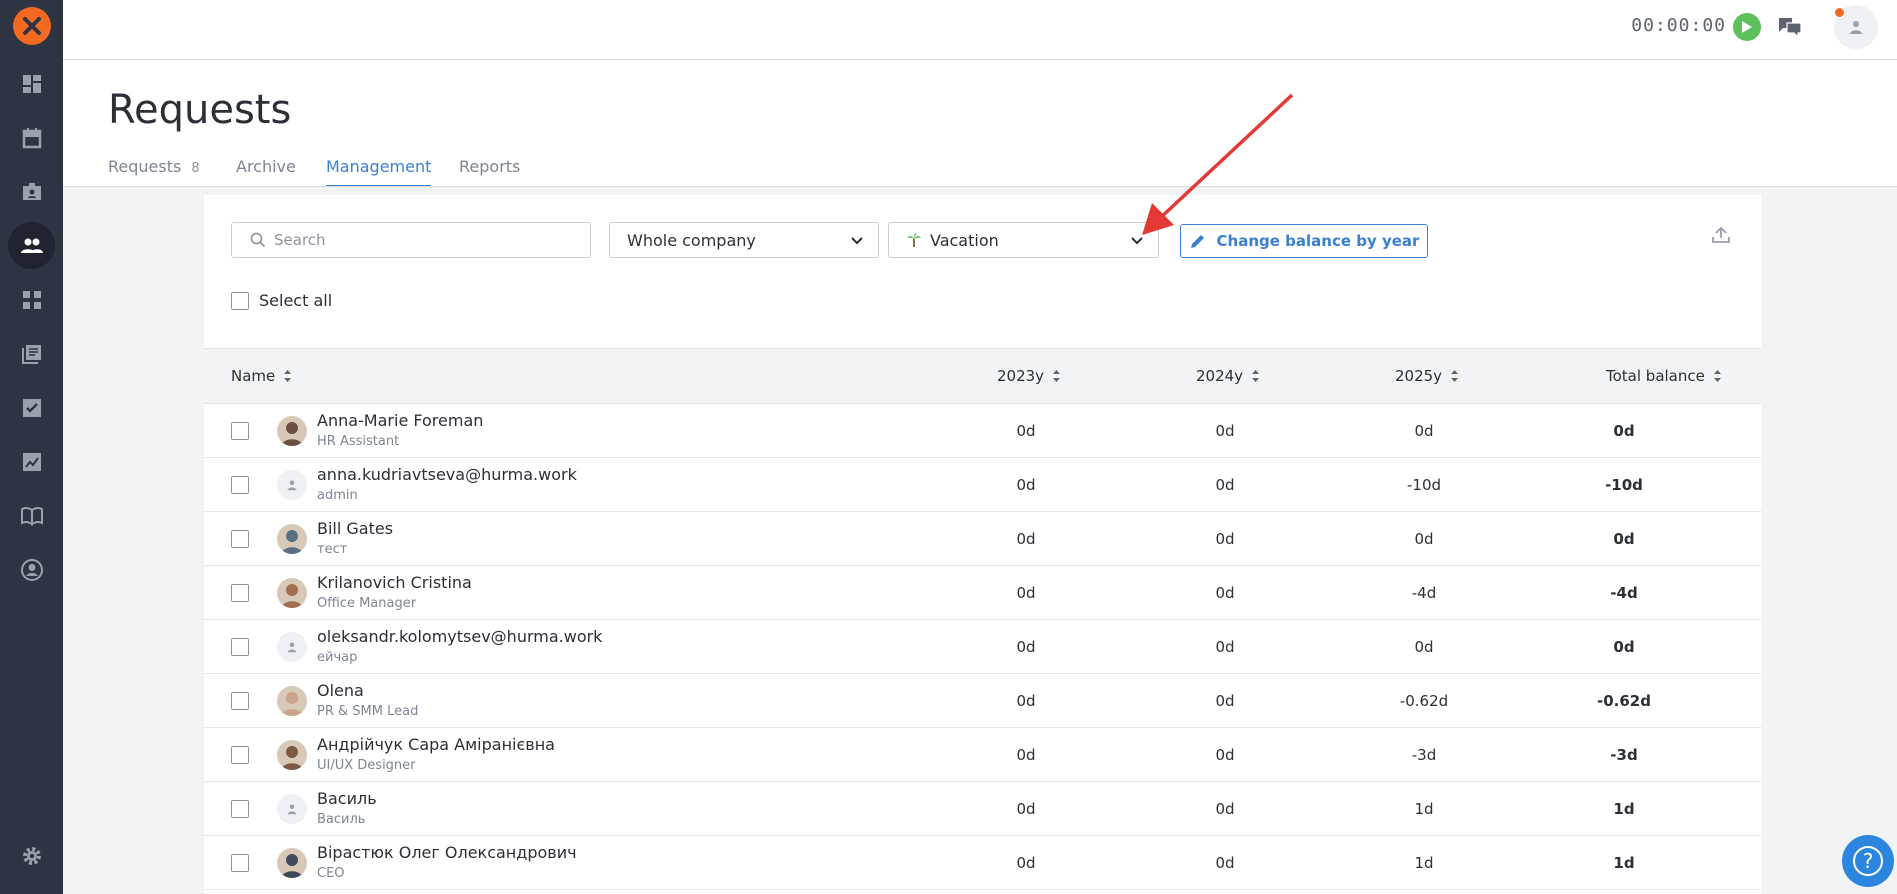 The height and width of the screenshot is (894, 1897). Describe the element at coordinates (400, 420) in the screenshot. I see `employee-name: Anna-Marie Foreman` at that location.